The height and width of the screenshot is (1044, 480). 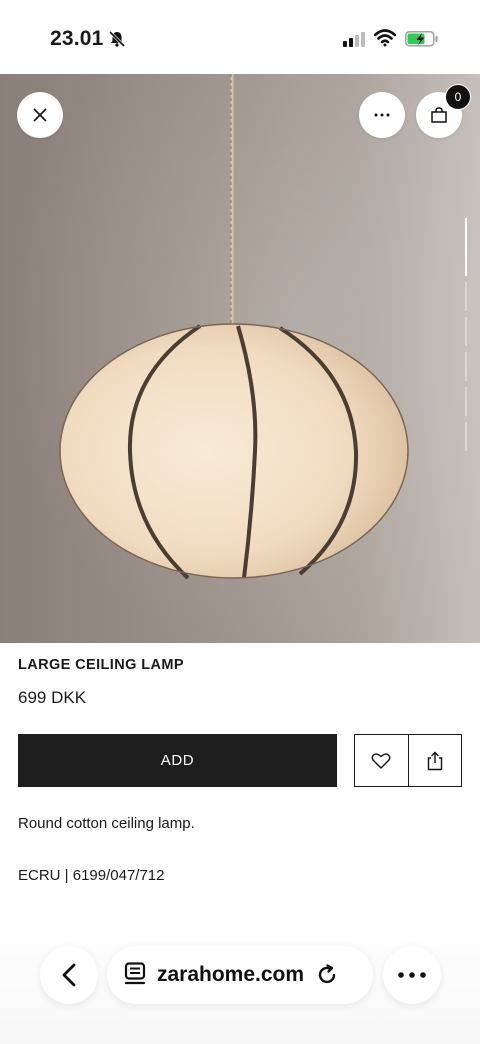 I want to click on page-icon, so click(x=135, y=973).